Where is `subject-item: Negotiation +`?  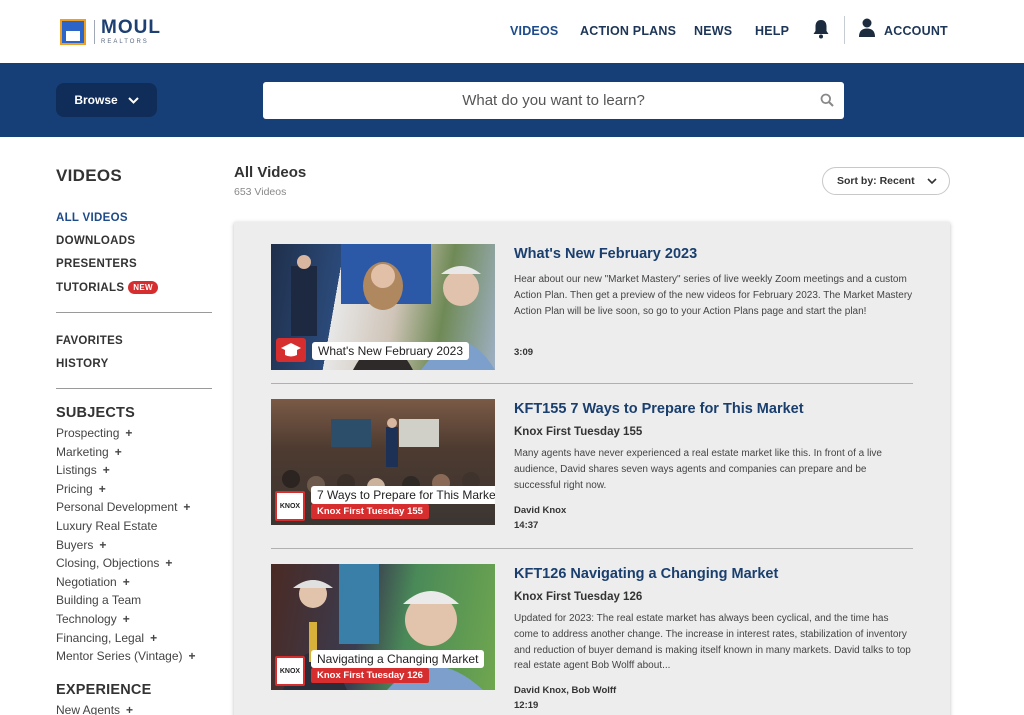
subject-item: Negotiation + is located at coordinates (93, 582).